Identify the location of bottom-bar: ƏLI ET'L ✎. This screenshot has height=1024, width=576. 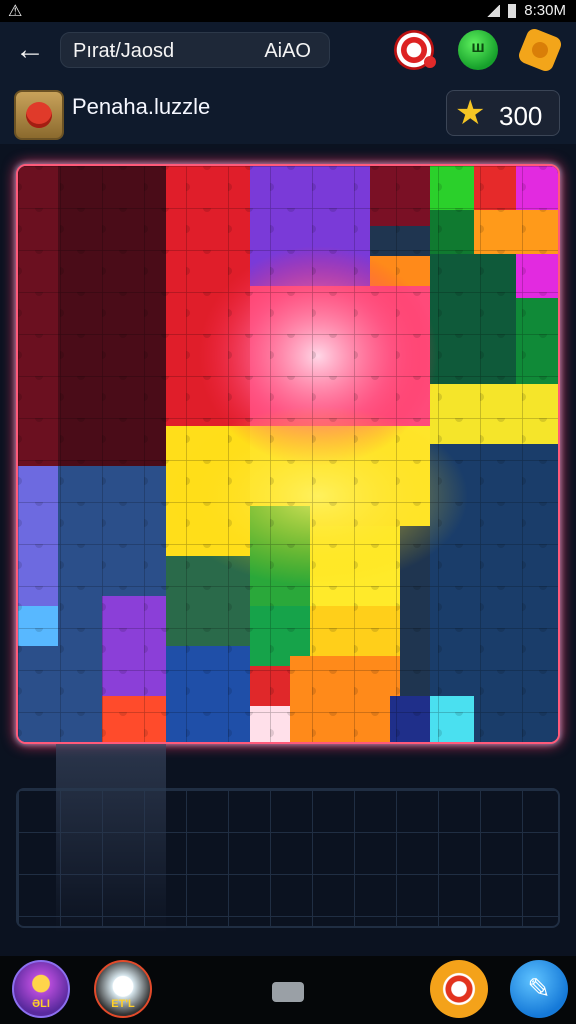
(288, 990).